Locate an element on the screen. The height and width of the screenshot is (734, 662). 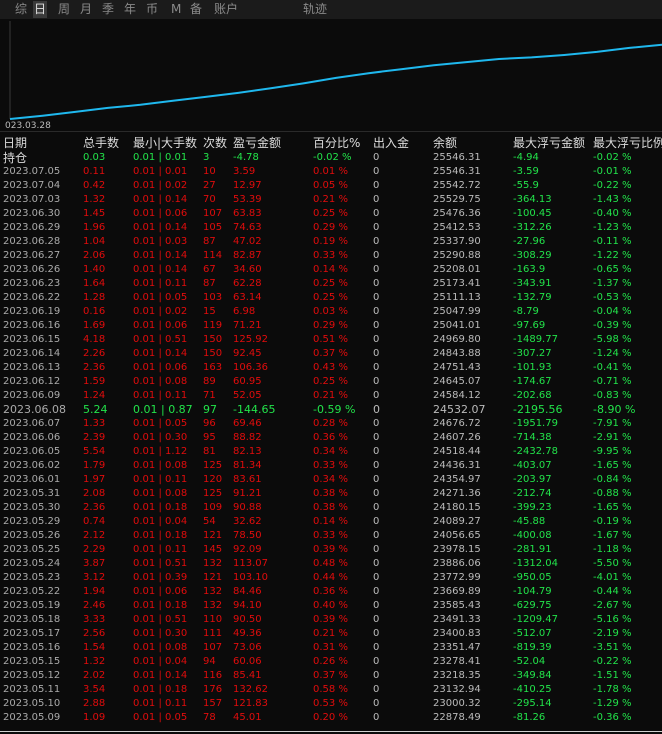
header-min-max-lots: 最小|大手数 is located at coordinates (167, 143).